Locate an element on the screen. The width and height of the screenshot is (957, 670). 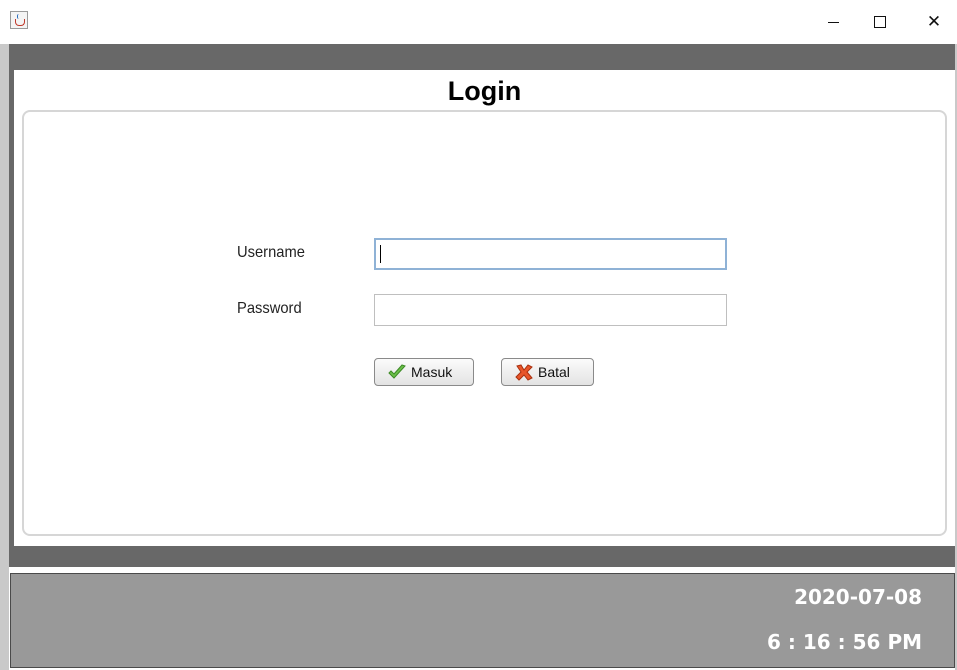
batal-button: Batal is located at coordinates (547, 372).